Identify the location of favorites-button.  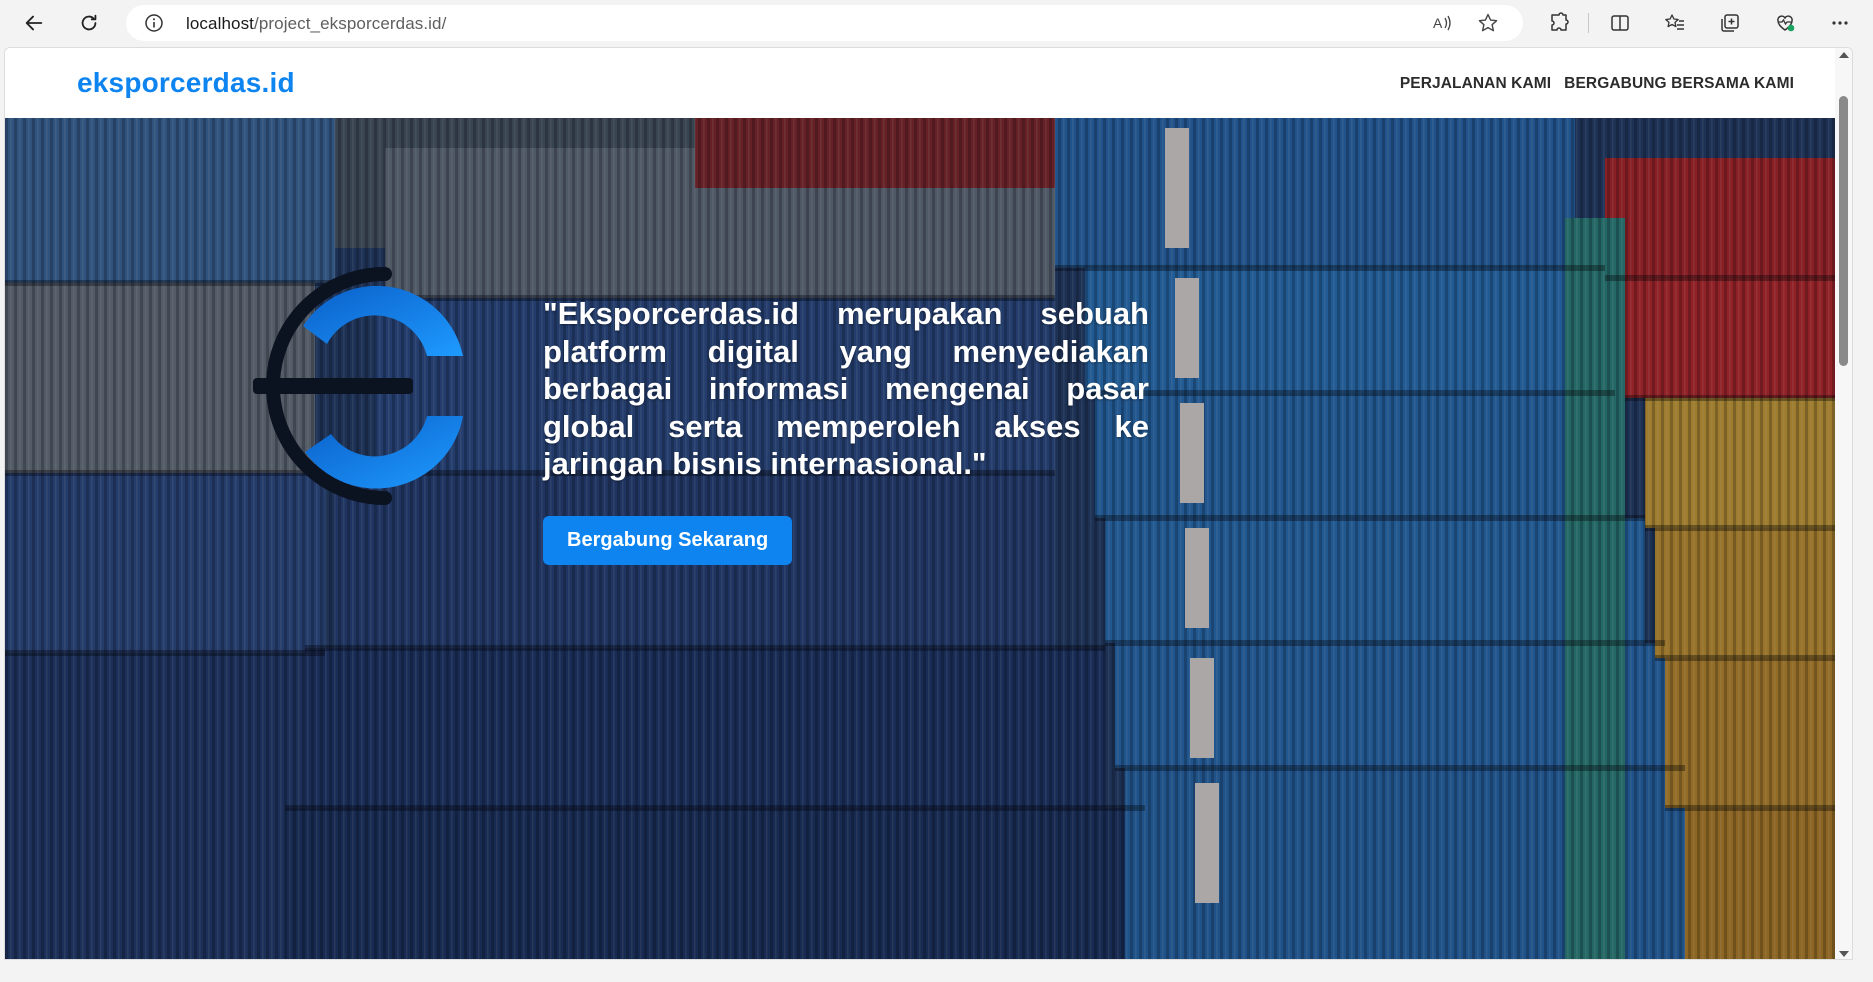
(1675, 23).